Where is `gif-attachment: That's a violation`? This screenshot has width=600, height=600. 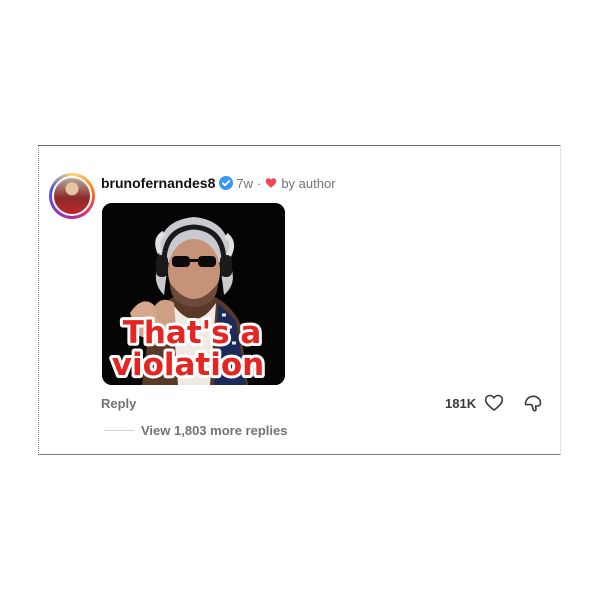 gif-attachment: That's a violation is located at coordinates (193, 294).